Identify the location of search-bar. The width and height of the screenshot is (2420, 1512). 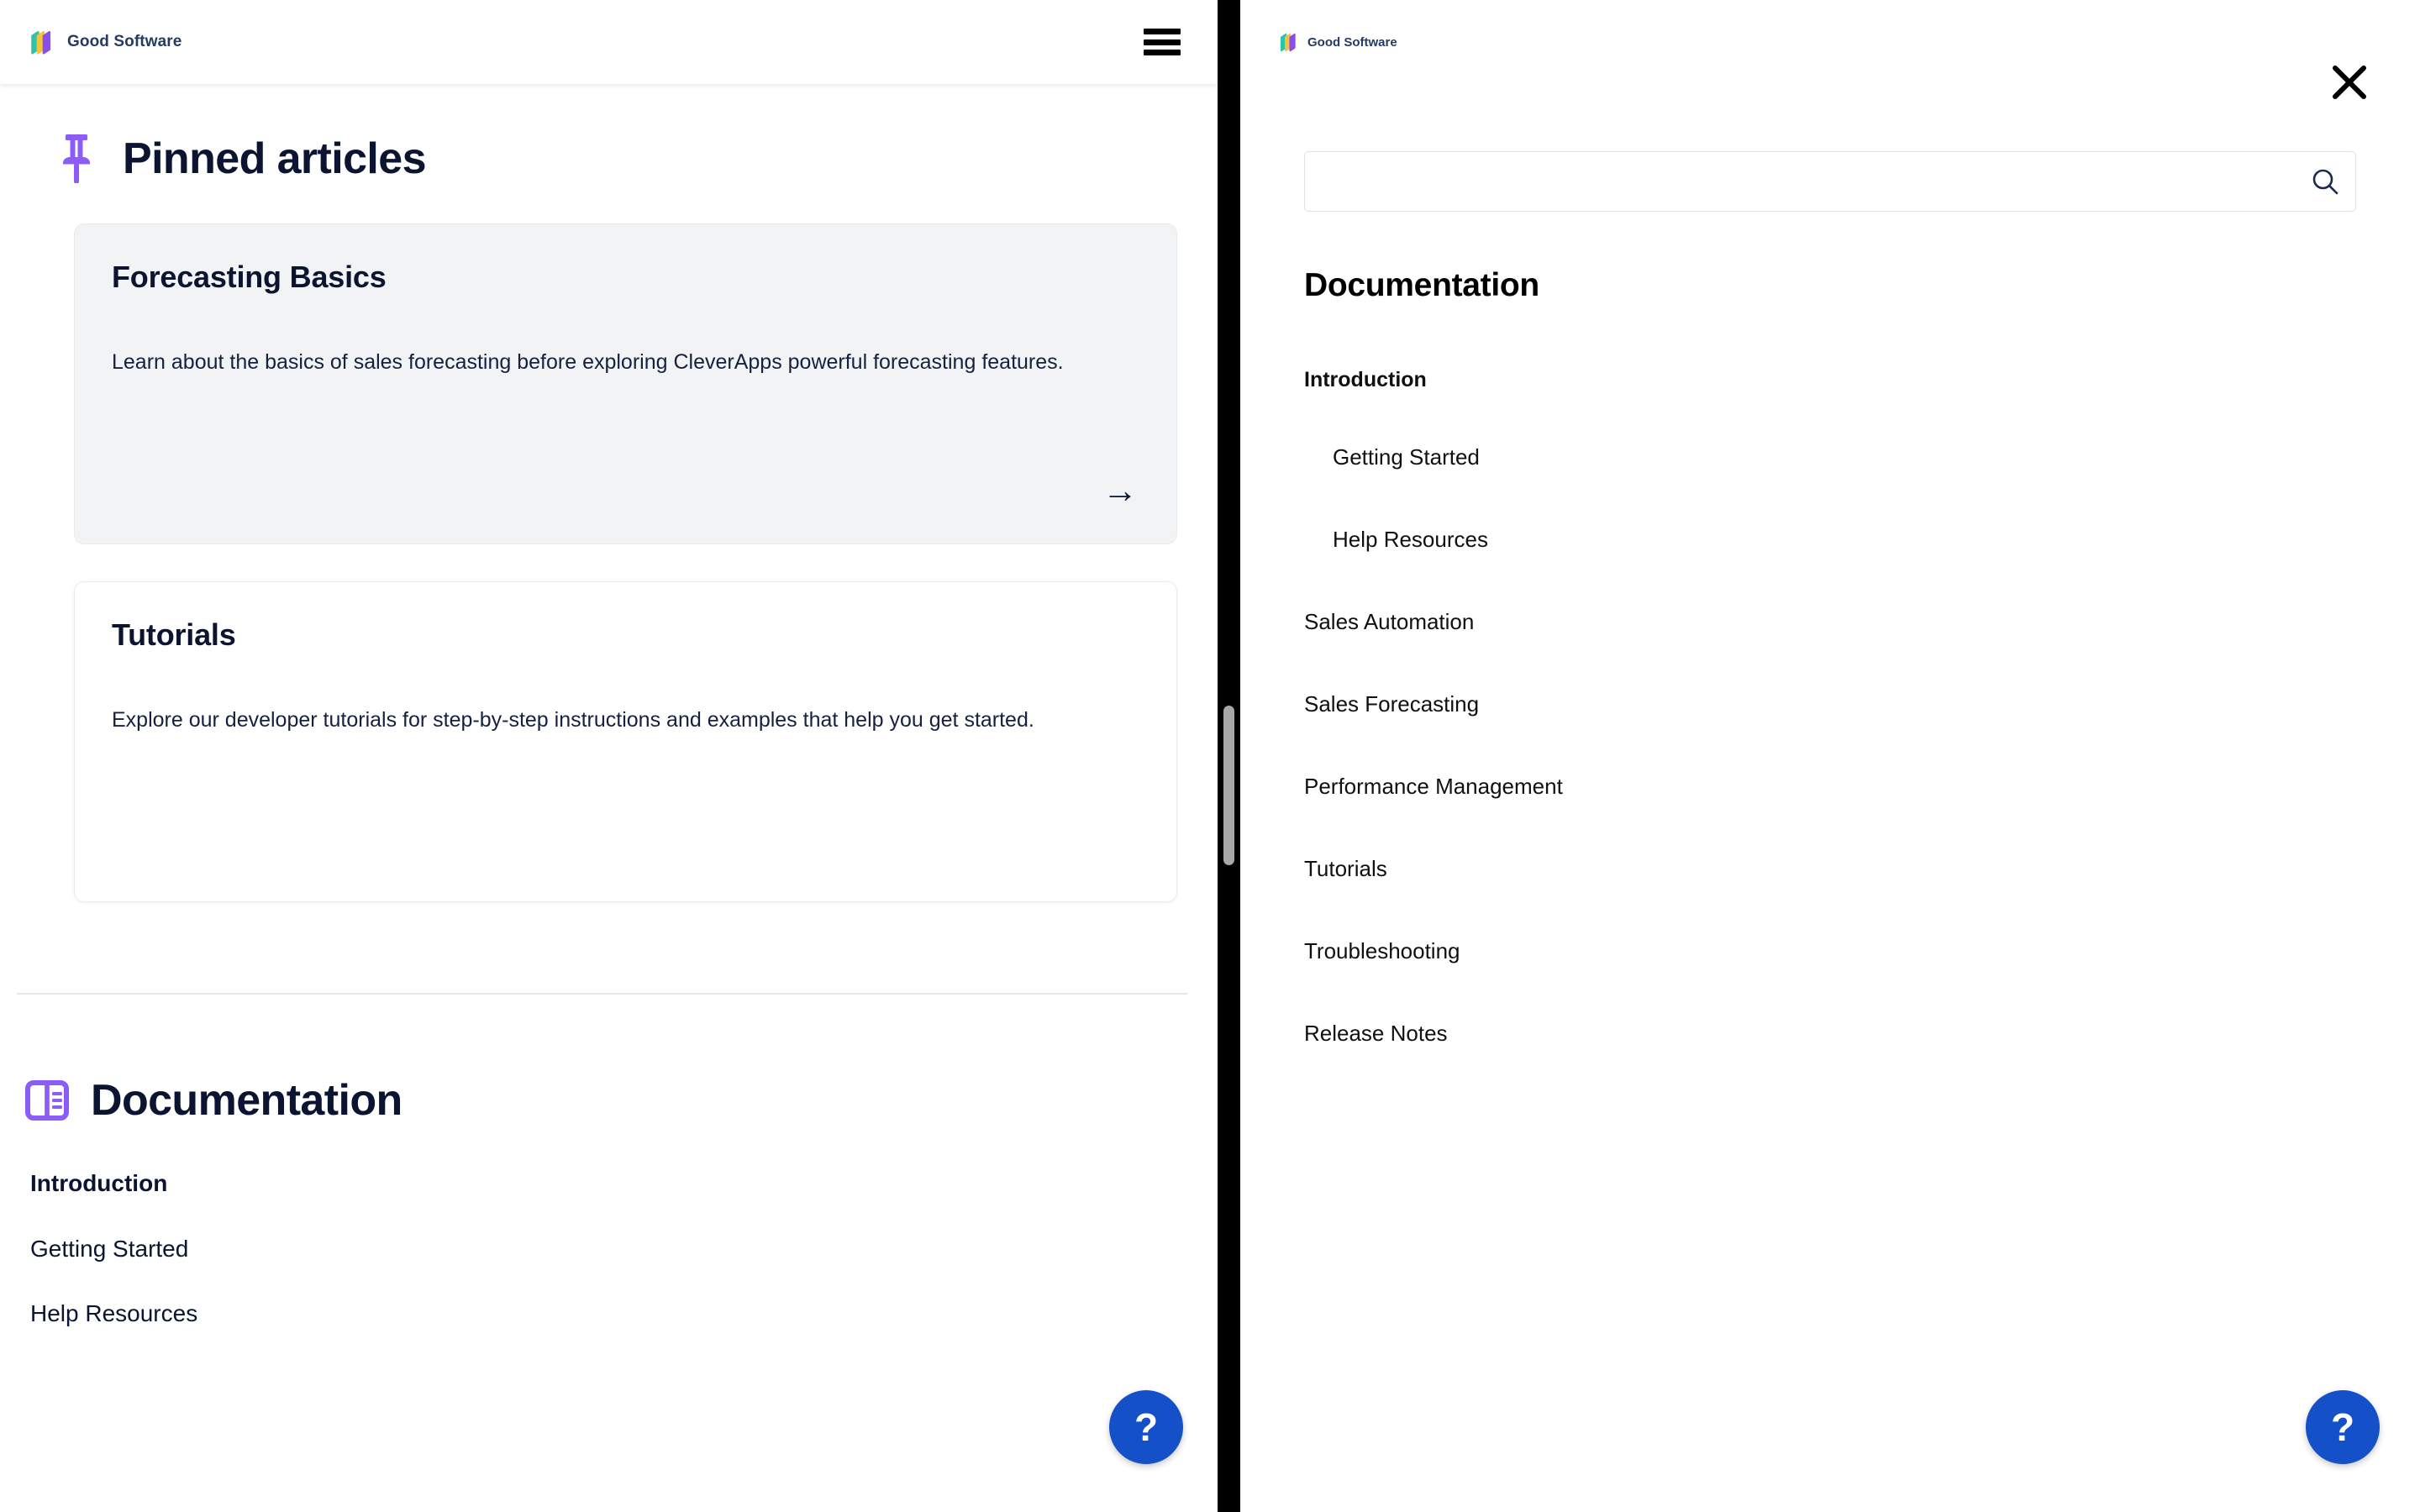
(1830, 181).